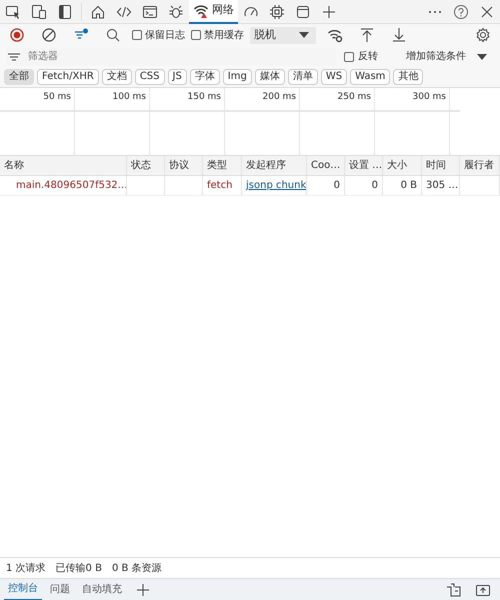 The width and height of the screenshot is (500, 600). What do you see at coordinates (177, 77) in the screenshot?
I see `type-filter-chip: JS` at bounding box center [177, 77].